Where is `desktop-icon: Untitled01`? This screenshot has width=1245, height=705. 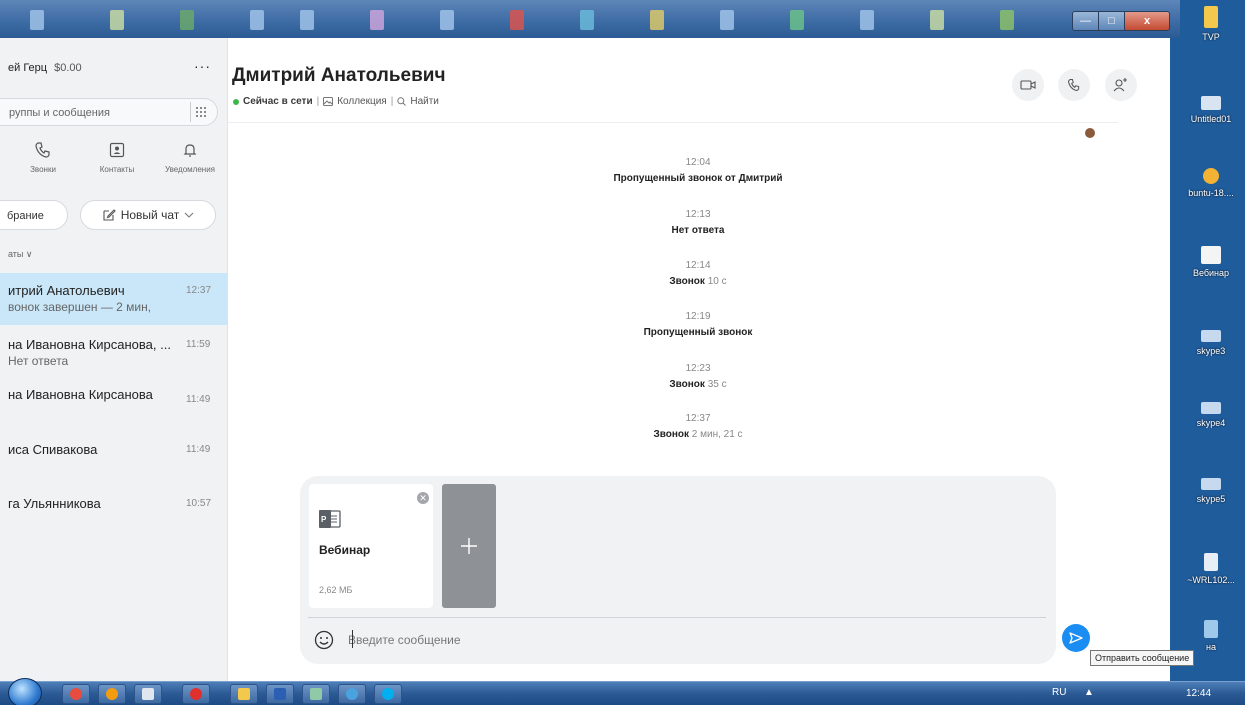 desktop-icon: Untitled01 is located at coordinates (1211, 110).